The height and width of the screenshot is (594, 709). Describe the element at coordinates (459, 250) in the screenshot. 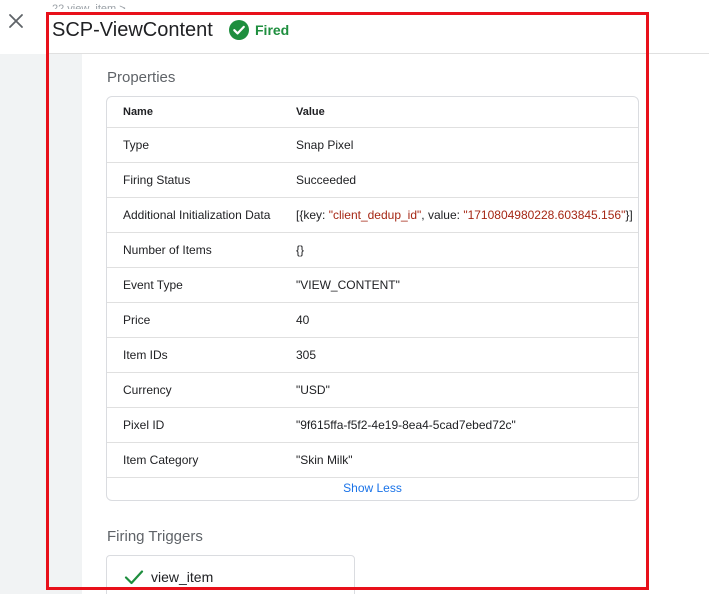

I see `property-value: {}` at that location.